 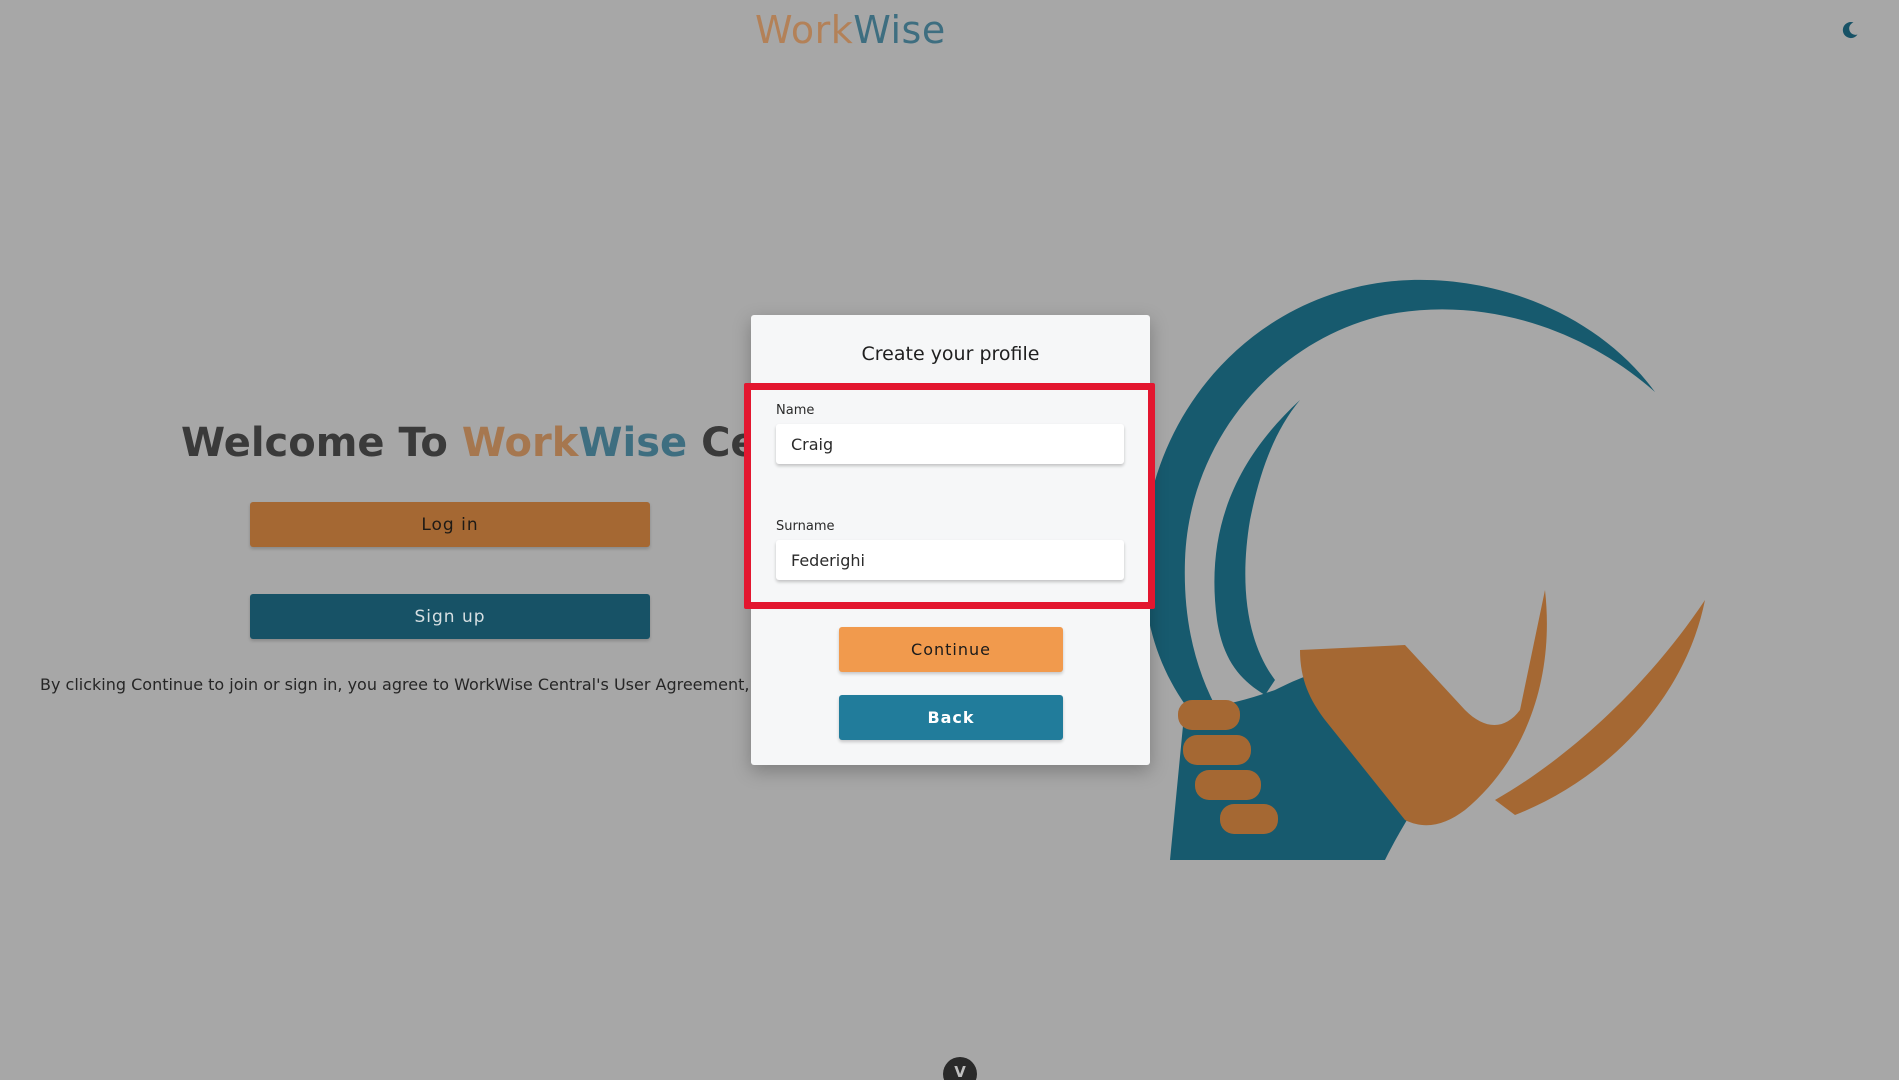 What do you see at coordinates (795, 410) in the screenshot?
I see `name-label: Name` at bounding box center [795, 410].